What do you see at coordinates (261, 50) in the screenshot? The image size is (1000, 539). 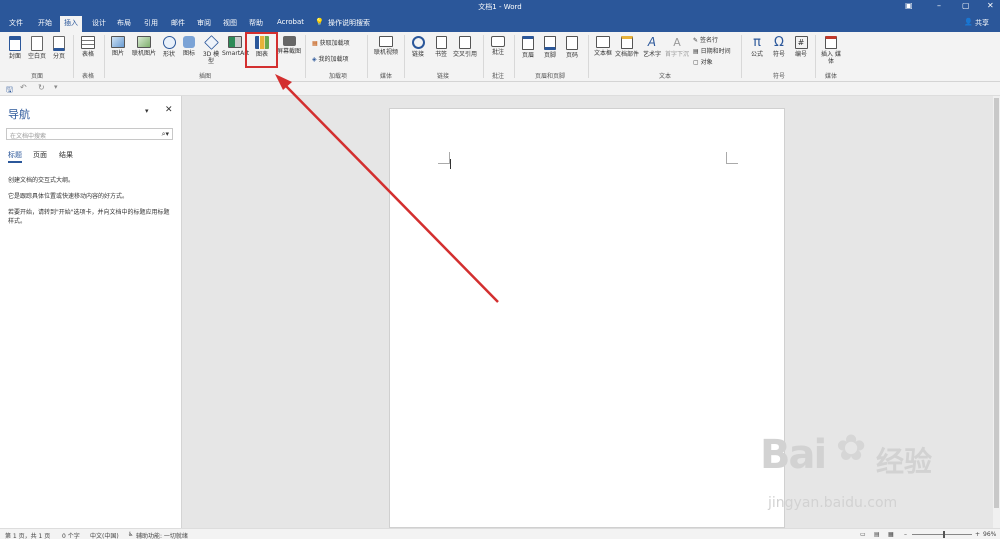 I see `chart-highlight-box` at bounding box center [261, 50].